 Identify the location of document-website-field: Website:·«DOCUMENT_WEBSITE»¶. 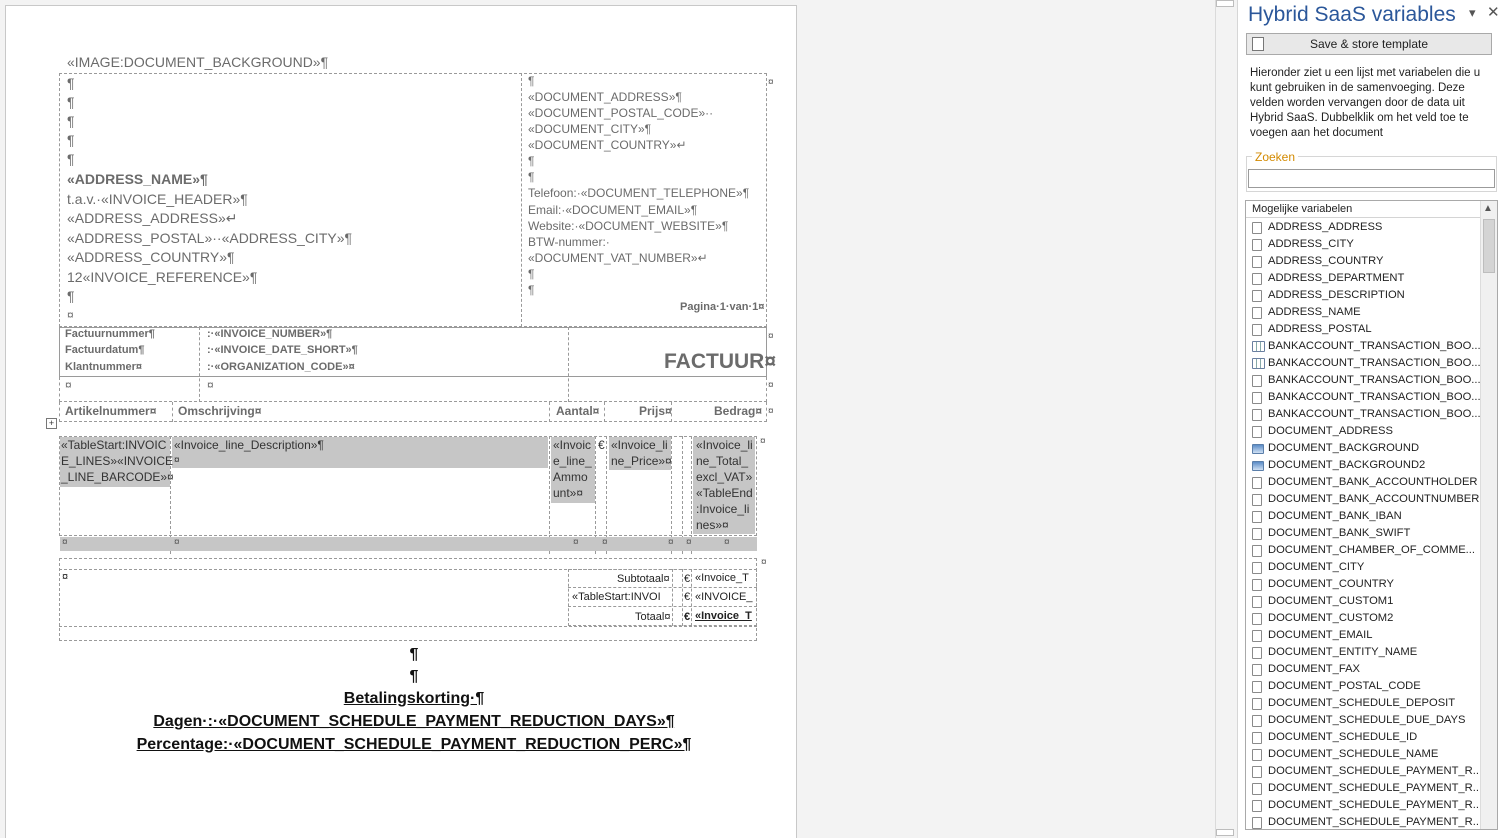
(628, 226).